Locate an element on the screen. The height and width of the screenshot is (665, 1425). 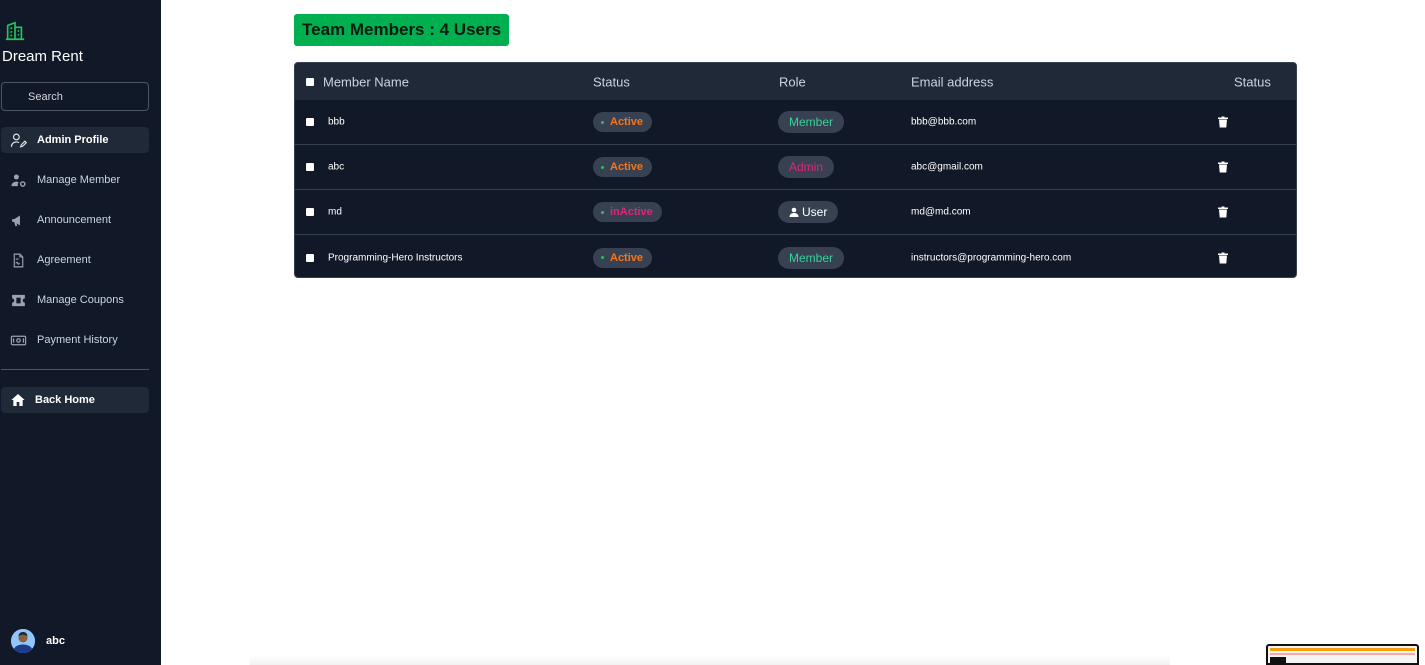
brand: Dream Rent is located at coordinates (42, 42).